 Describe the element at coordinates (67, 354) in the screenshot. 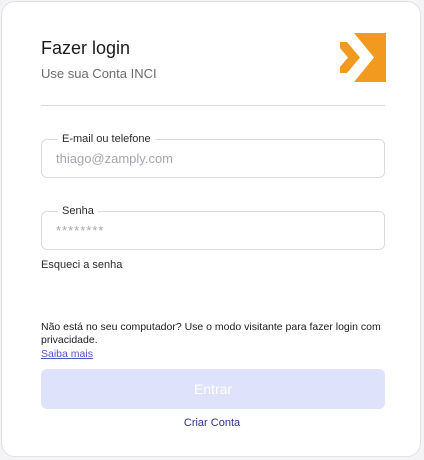

I see `learn-more-link: Saiba mais` at that location.